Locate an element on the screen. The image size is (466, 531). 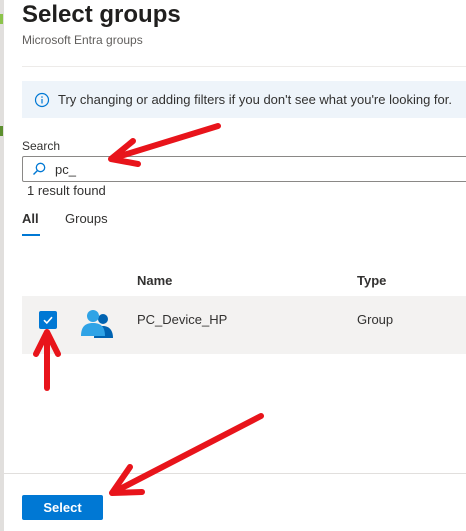
header-divider is located at coordinates (244, 66).